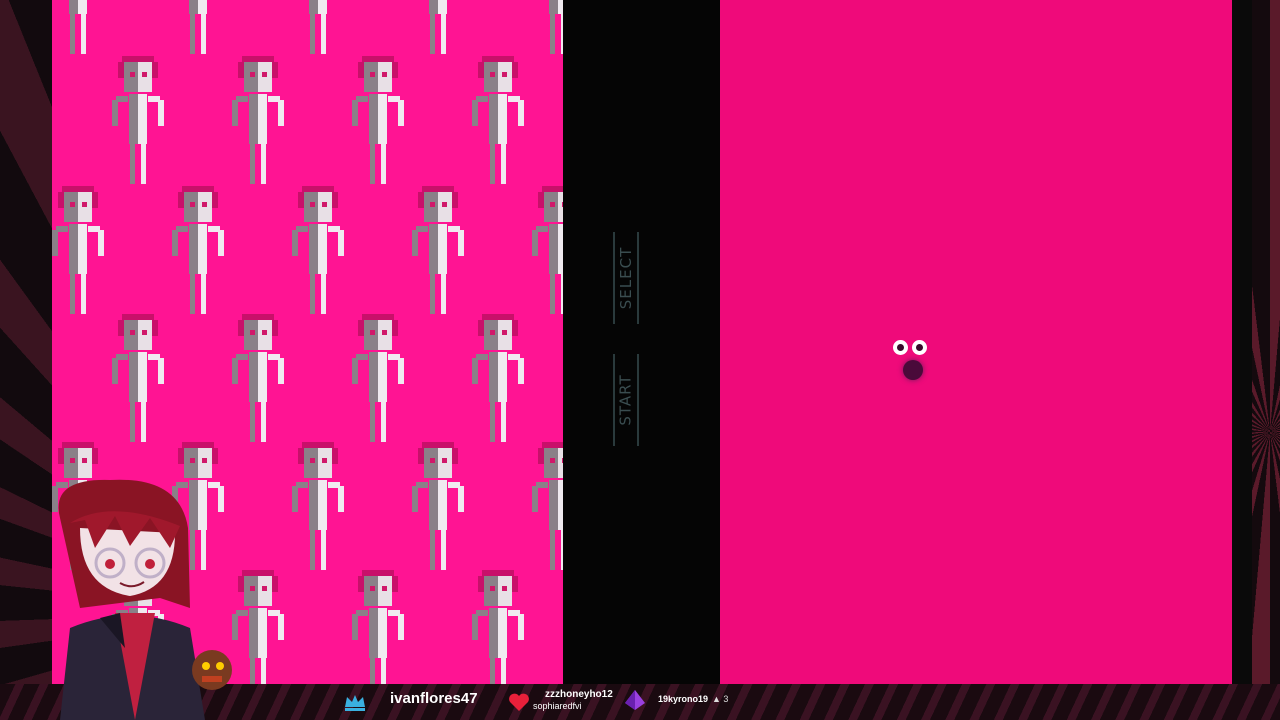 This screenshot has width=1280, height=720. What do you see at coordinates (641, 342) in the screenshot?
I see `console-strip: SELECT START` at bounding box center [641, 342].